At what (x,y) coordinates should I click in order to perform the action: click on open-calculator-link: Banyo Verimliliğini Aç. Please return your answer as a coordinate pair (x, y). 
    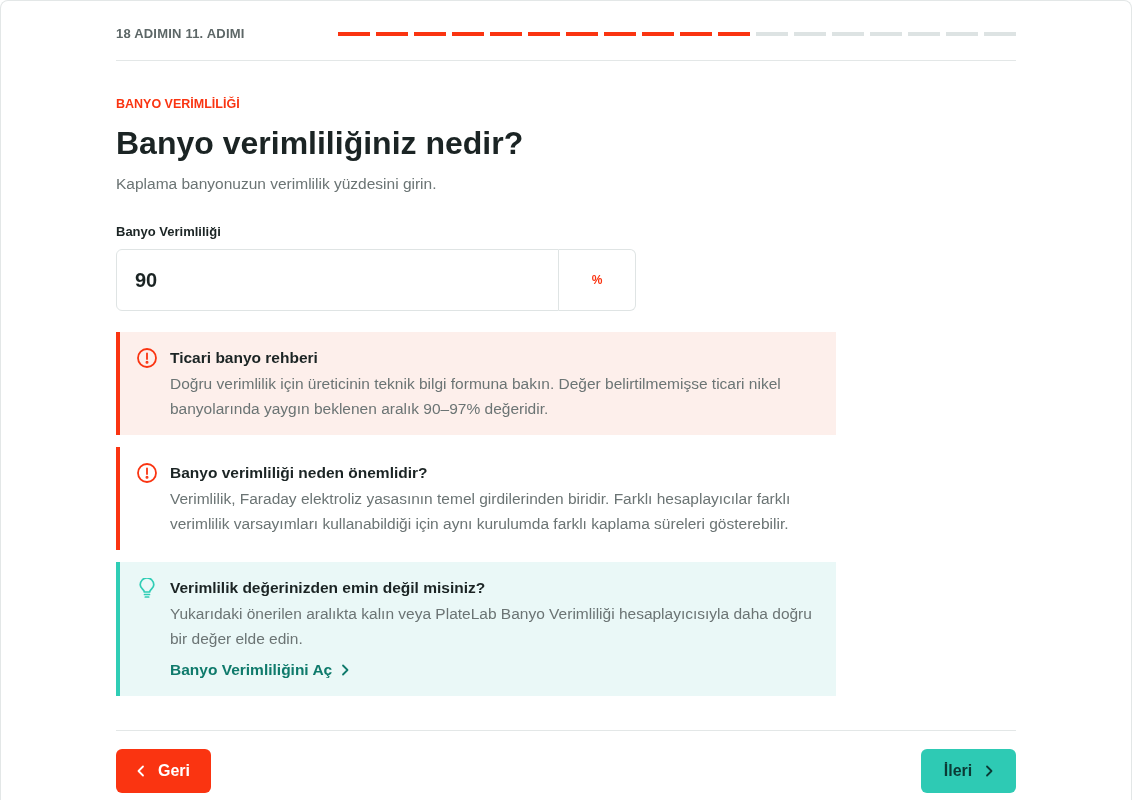
    Looking at the image, I should click on (260, 670).